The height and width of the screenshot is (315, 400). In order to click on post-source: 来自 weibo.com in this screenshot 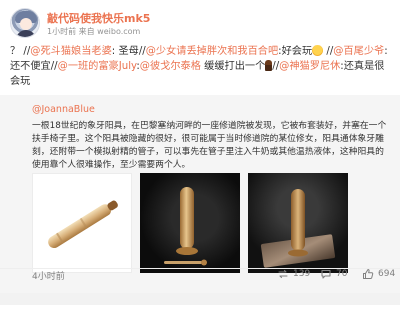, I will do `click(109, 31)`.